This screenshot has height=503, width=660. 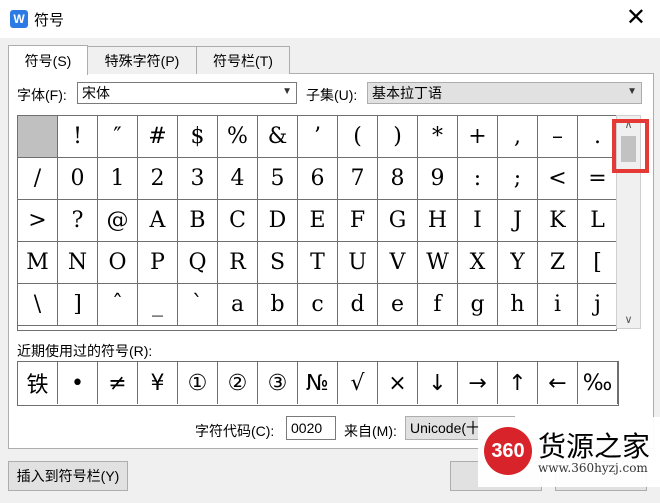 What do you see at coordinates (158, 179) in the screenshot?
I see `symbol-cell: 2` at bounding box center [158, 179].